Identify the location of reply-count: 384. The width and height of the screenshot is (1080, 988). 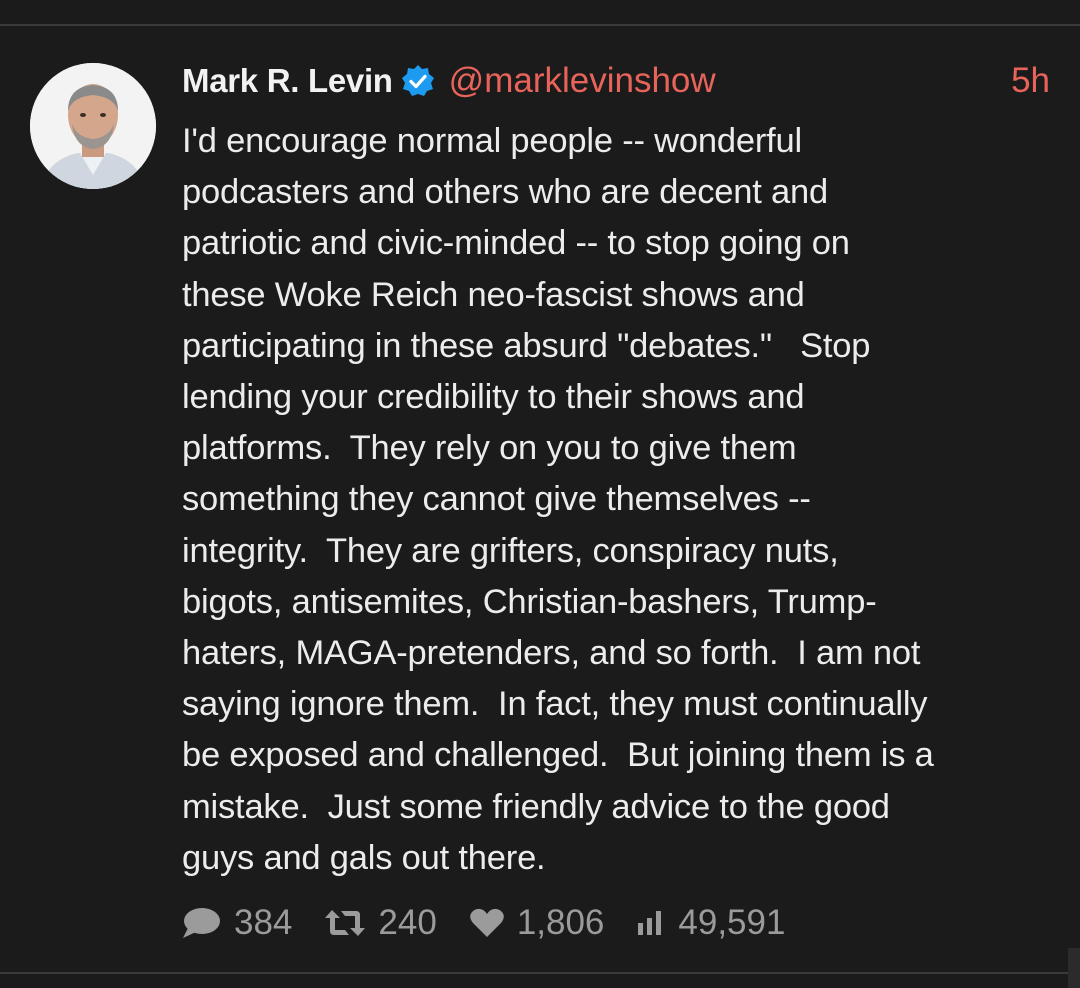
(263, 922).